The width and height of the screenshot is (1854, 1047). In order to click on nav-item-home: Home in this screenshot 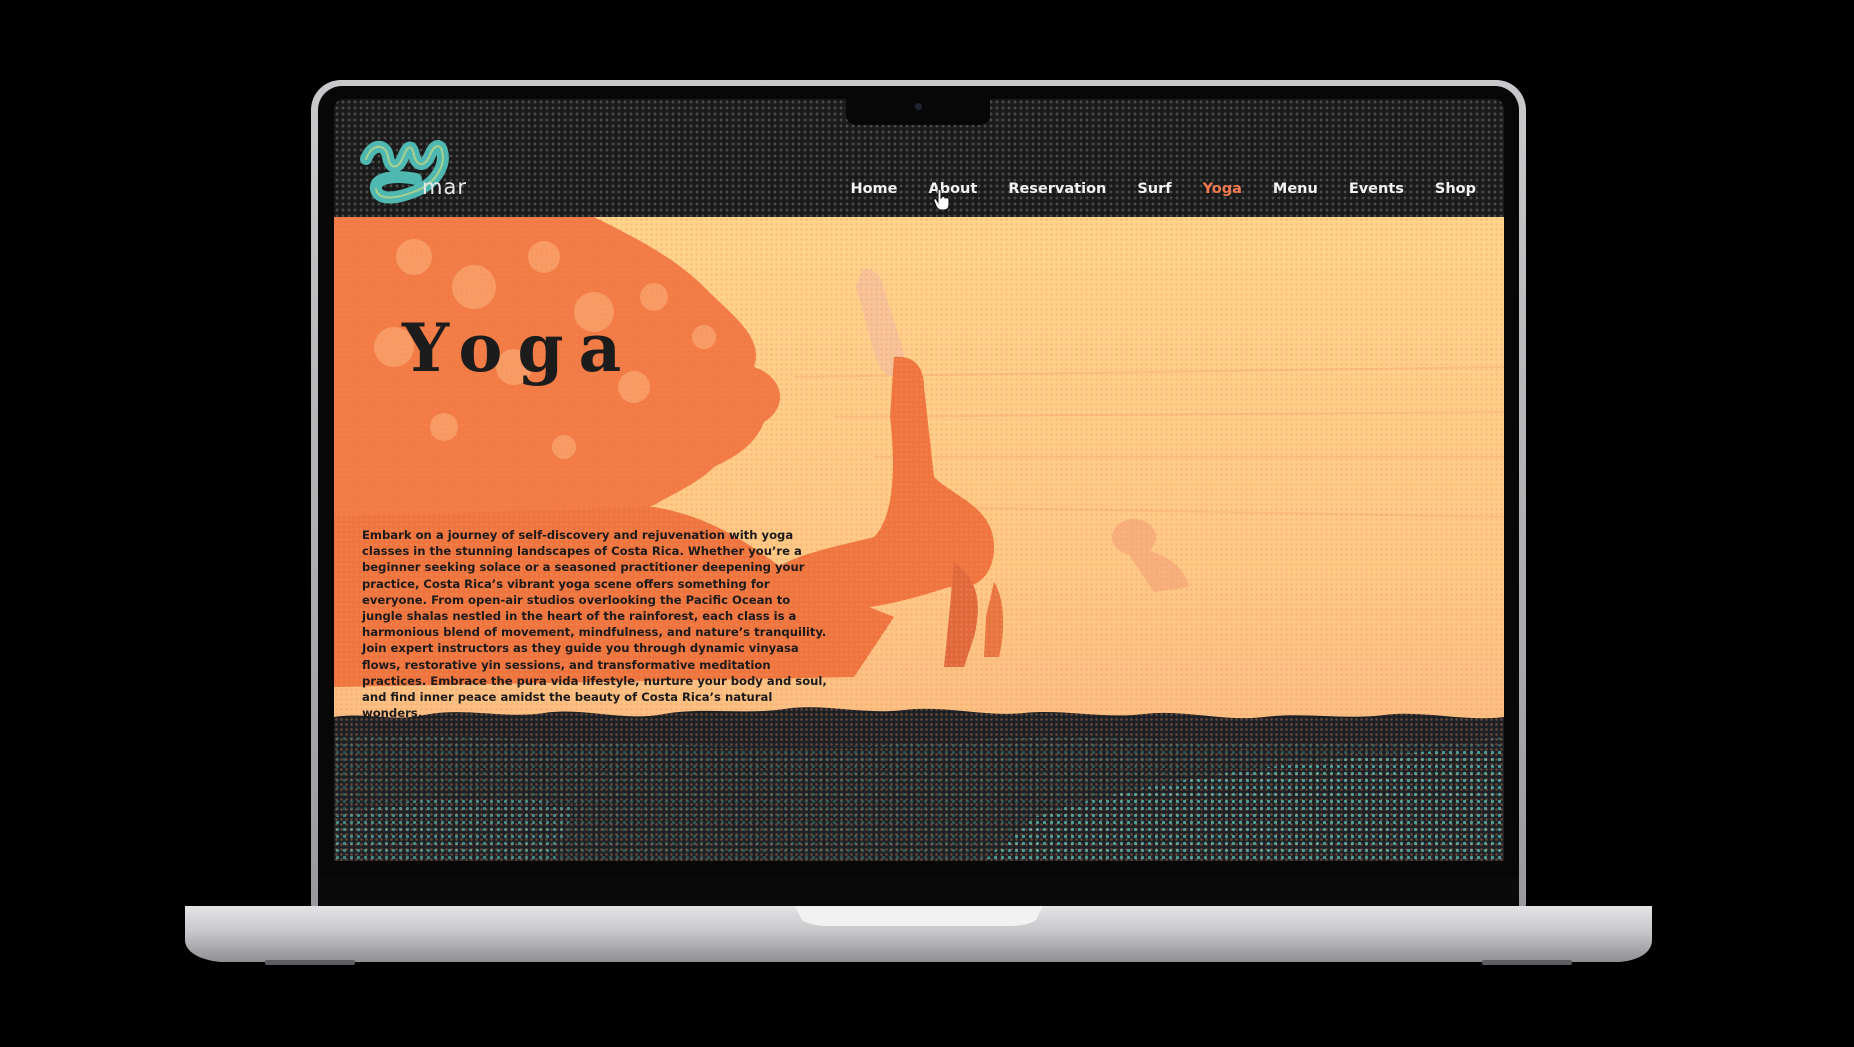, I will do `click(873, 189)`.